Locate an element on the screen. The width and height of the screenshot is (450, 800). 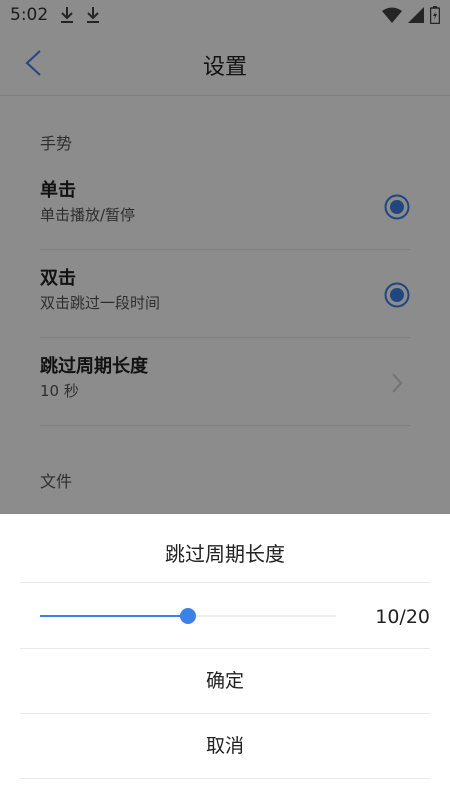
slider-fill is located at coordinates (114, 616).